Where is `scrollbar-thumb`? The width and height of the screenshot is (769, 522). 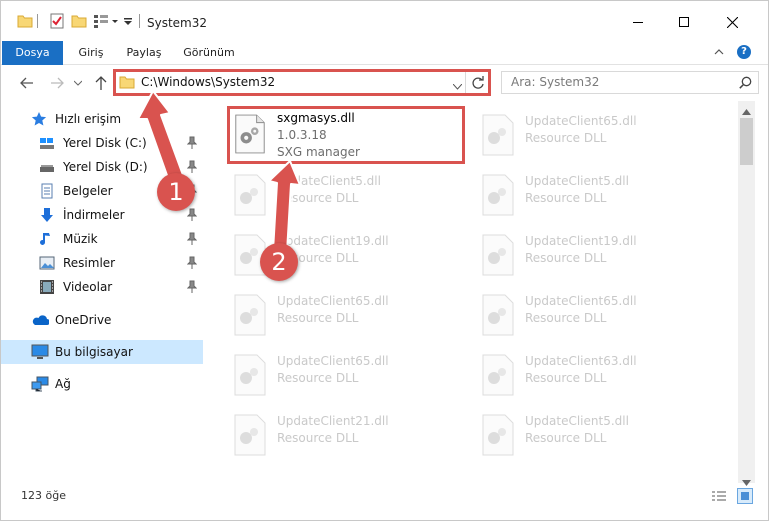
scrollbar-thumb is located at coordinates (746, 141).